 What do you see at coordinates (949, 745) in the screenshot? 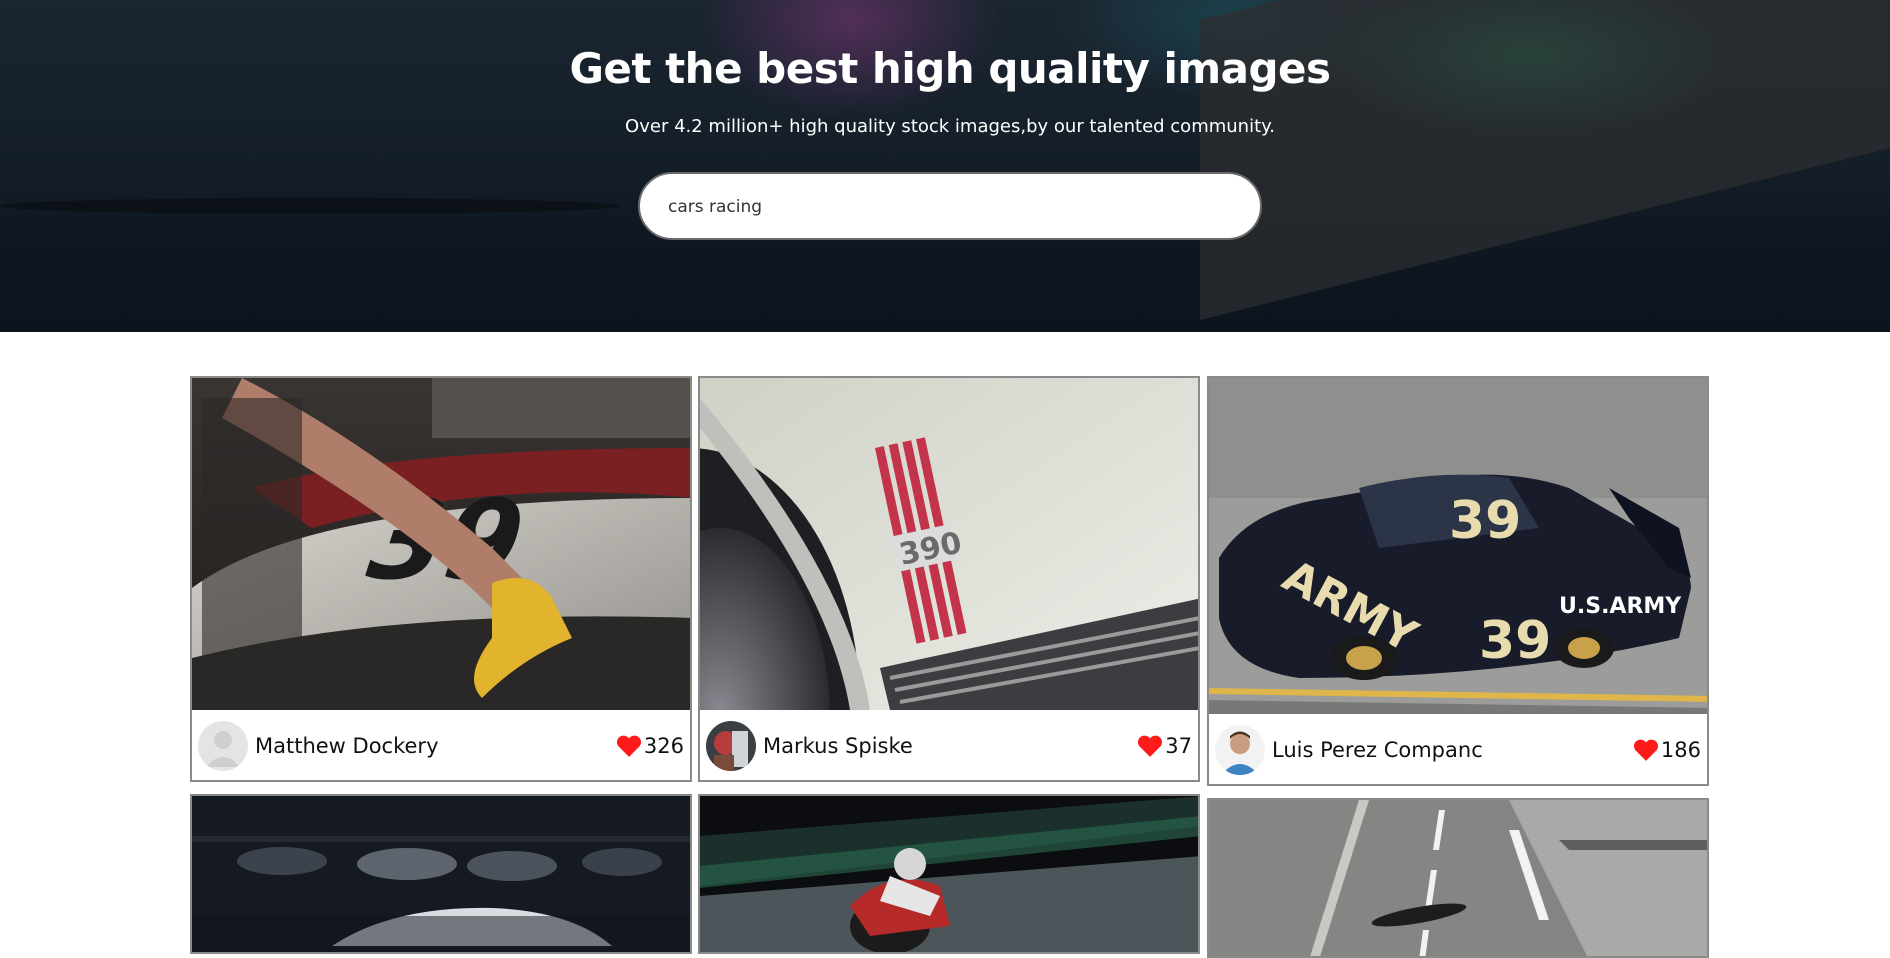
I see `card-footer: Markus Spiske 37` at bounding box center [949, 745].